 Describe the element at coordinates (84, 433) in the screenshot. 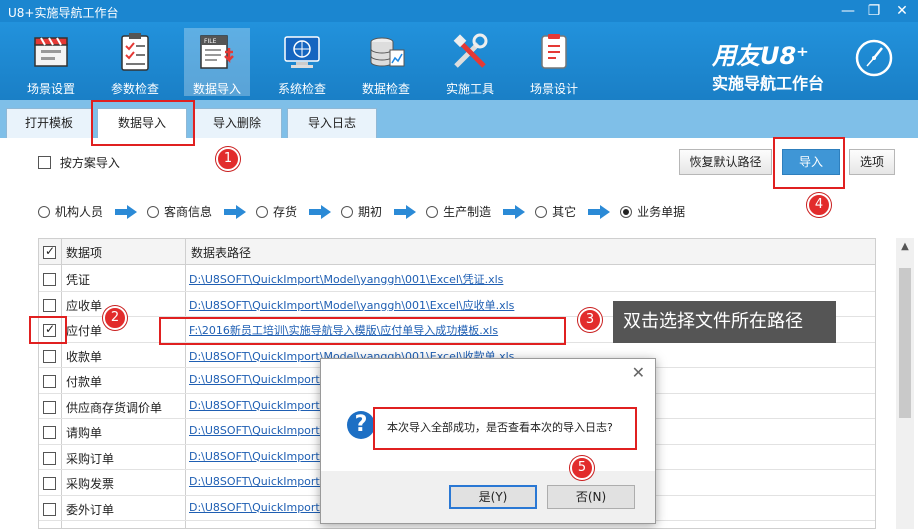

I see `row-item-name: 请购单` at that location.